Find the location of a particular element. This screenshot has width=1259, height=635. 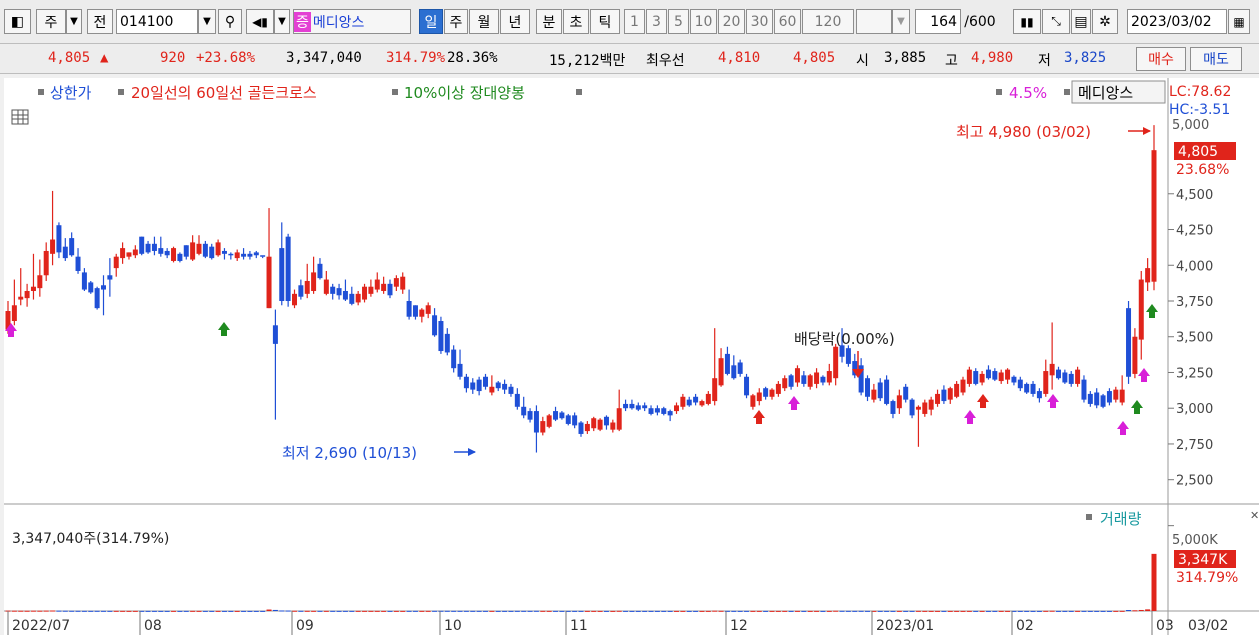

candle-type-icon: ▮▮ is located at coordinates (1027, 21).